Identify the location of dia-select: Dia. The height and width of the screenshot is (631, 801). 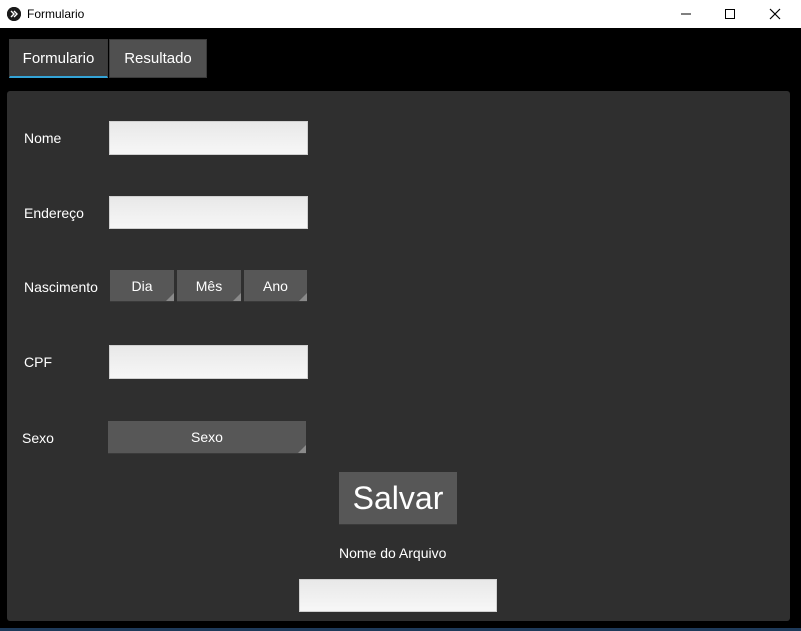
(142, 286).